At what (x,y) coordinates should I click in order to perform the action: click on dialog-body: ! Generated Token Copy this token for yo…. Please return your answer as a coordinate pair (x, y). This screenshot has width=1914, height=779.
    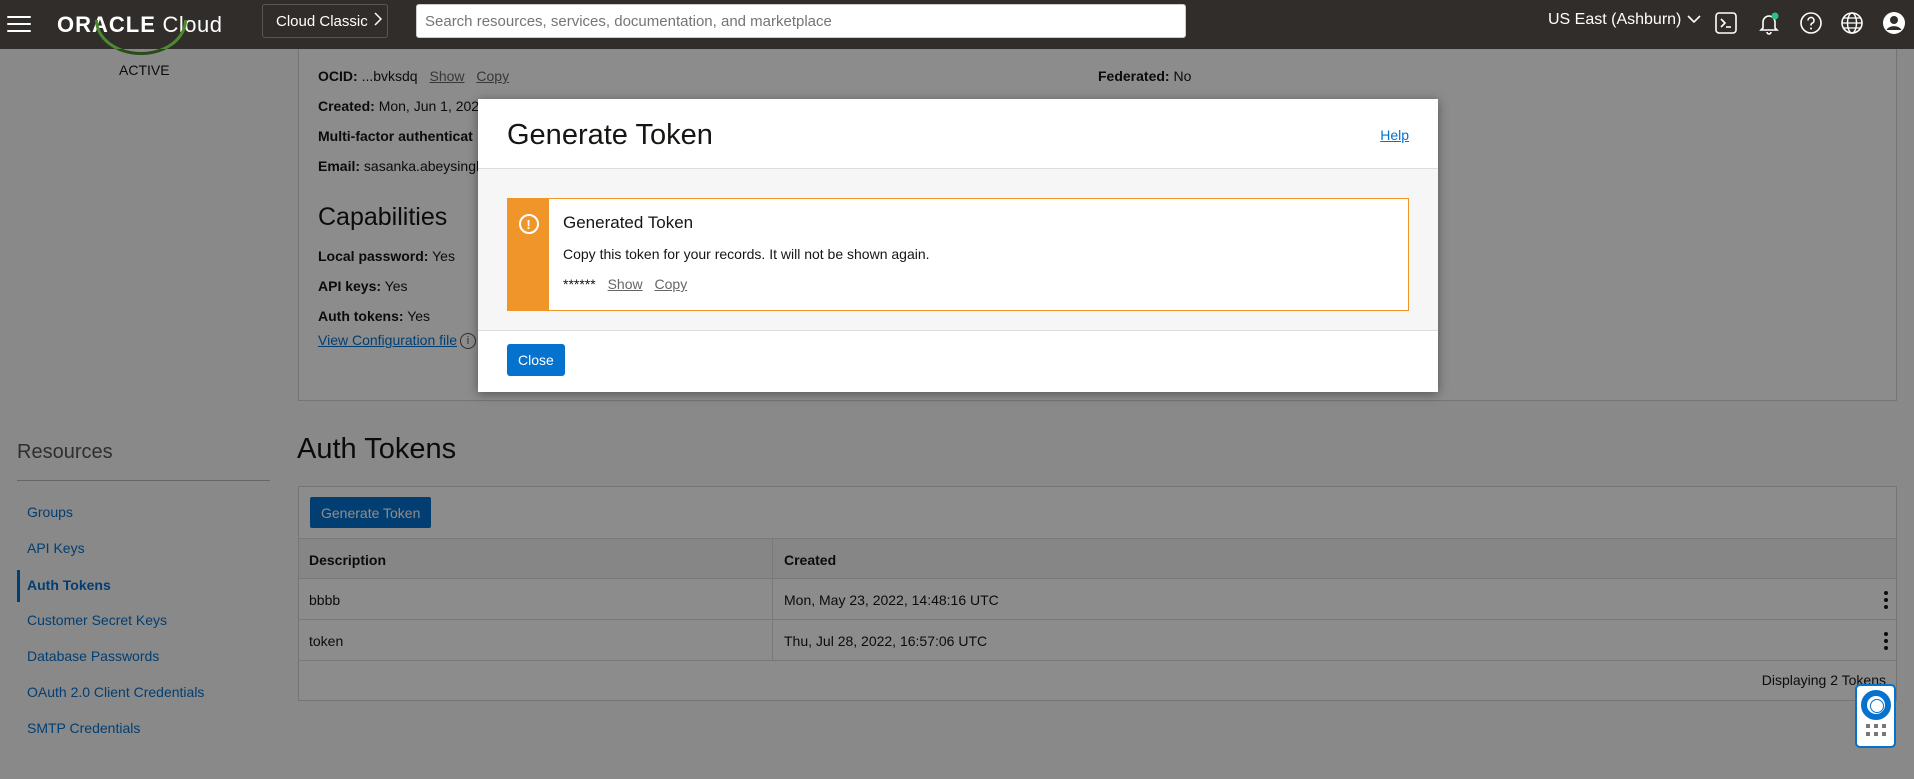
    Looking at the image, I should click on (958, 250).